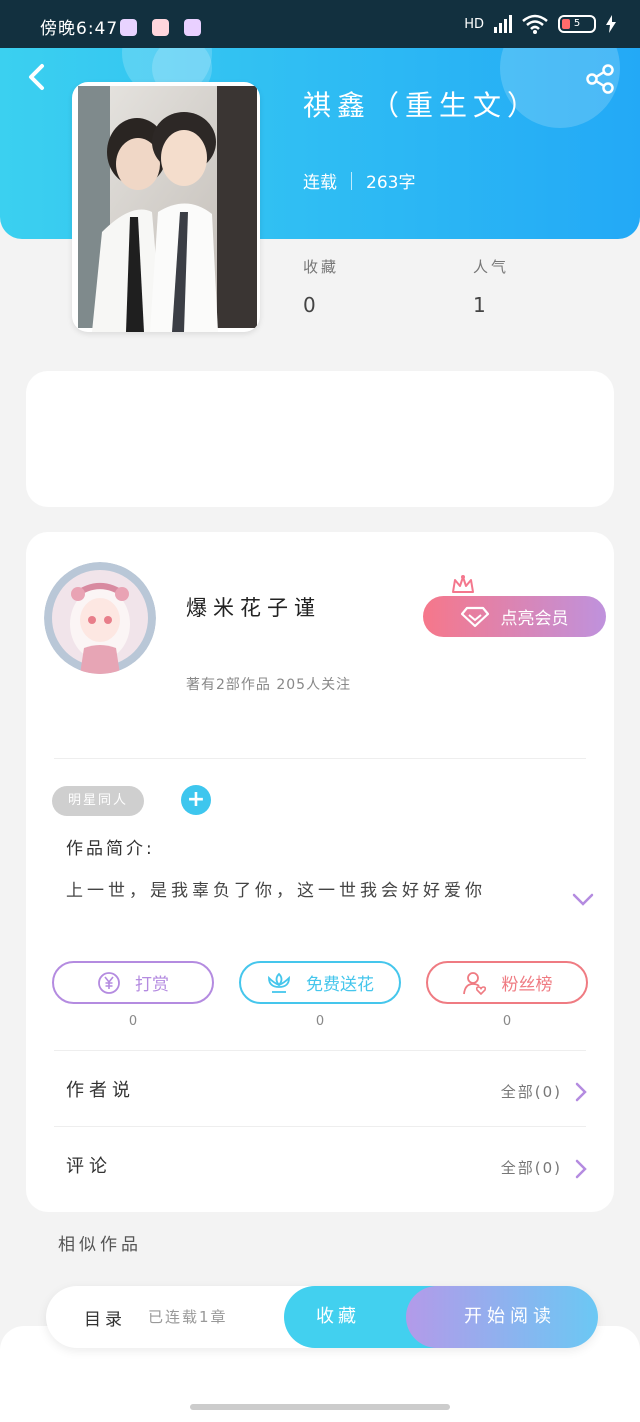 The height and width of the screenshot is (1422, 640). What do you see at coordinates (479, 305) in the screenshot?
I see `popularity-value: 1` at bounding box center [479, 305].